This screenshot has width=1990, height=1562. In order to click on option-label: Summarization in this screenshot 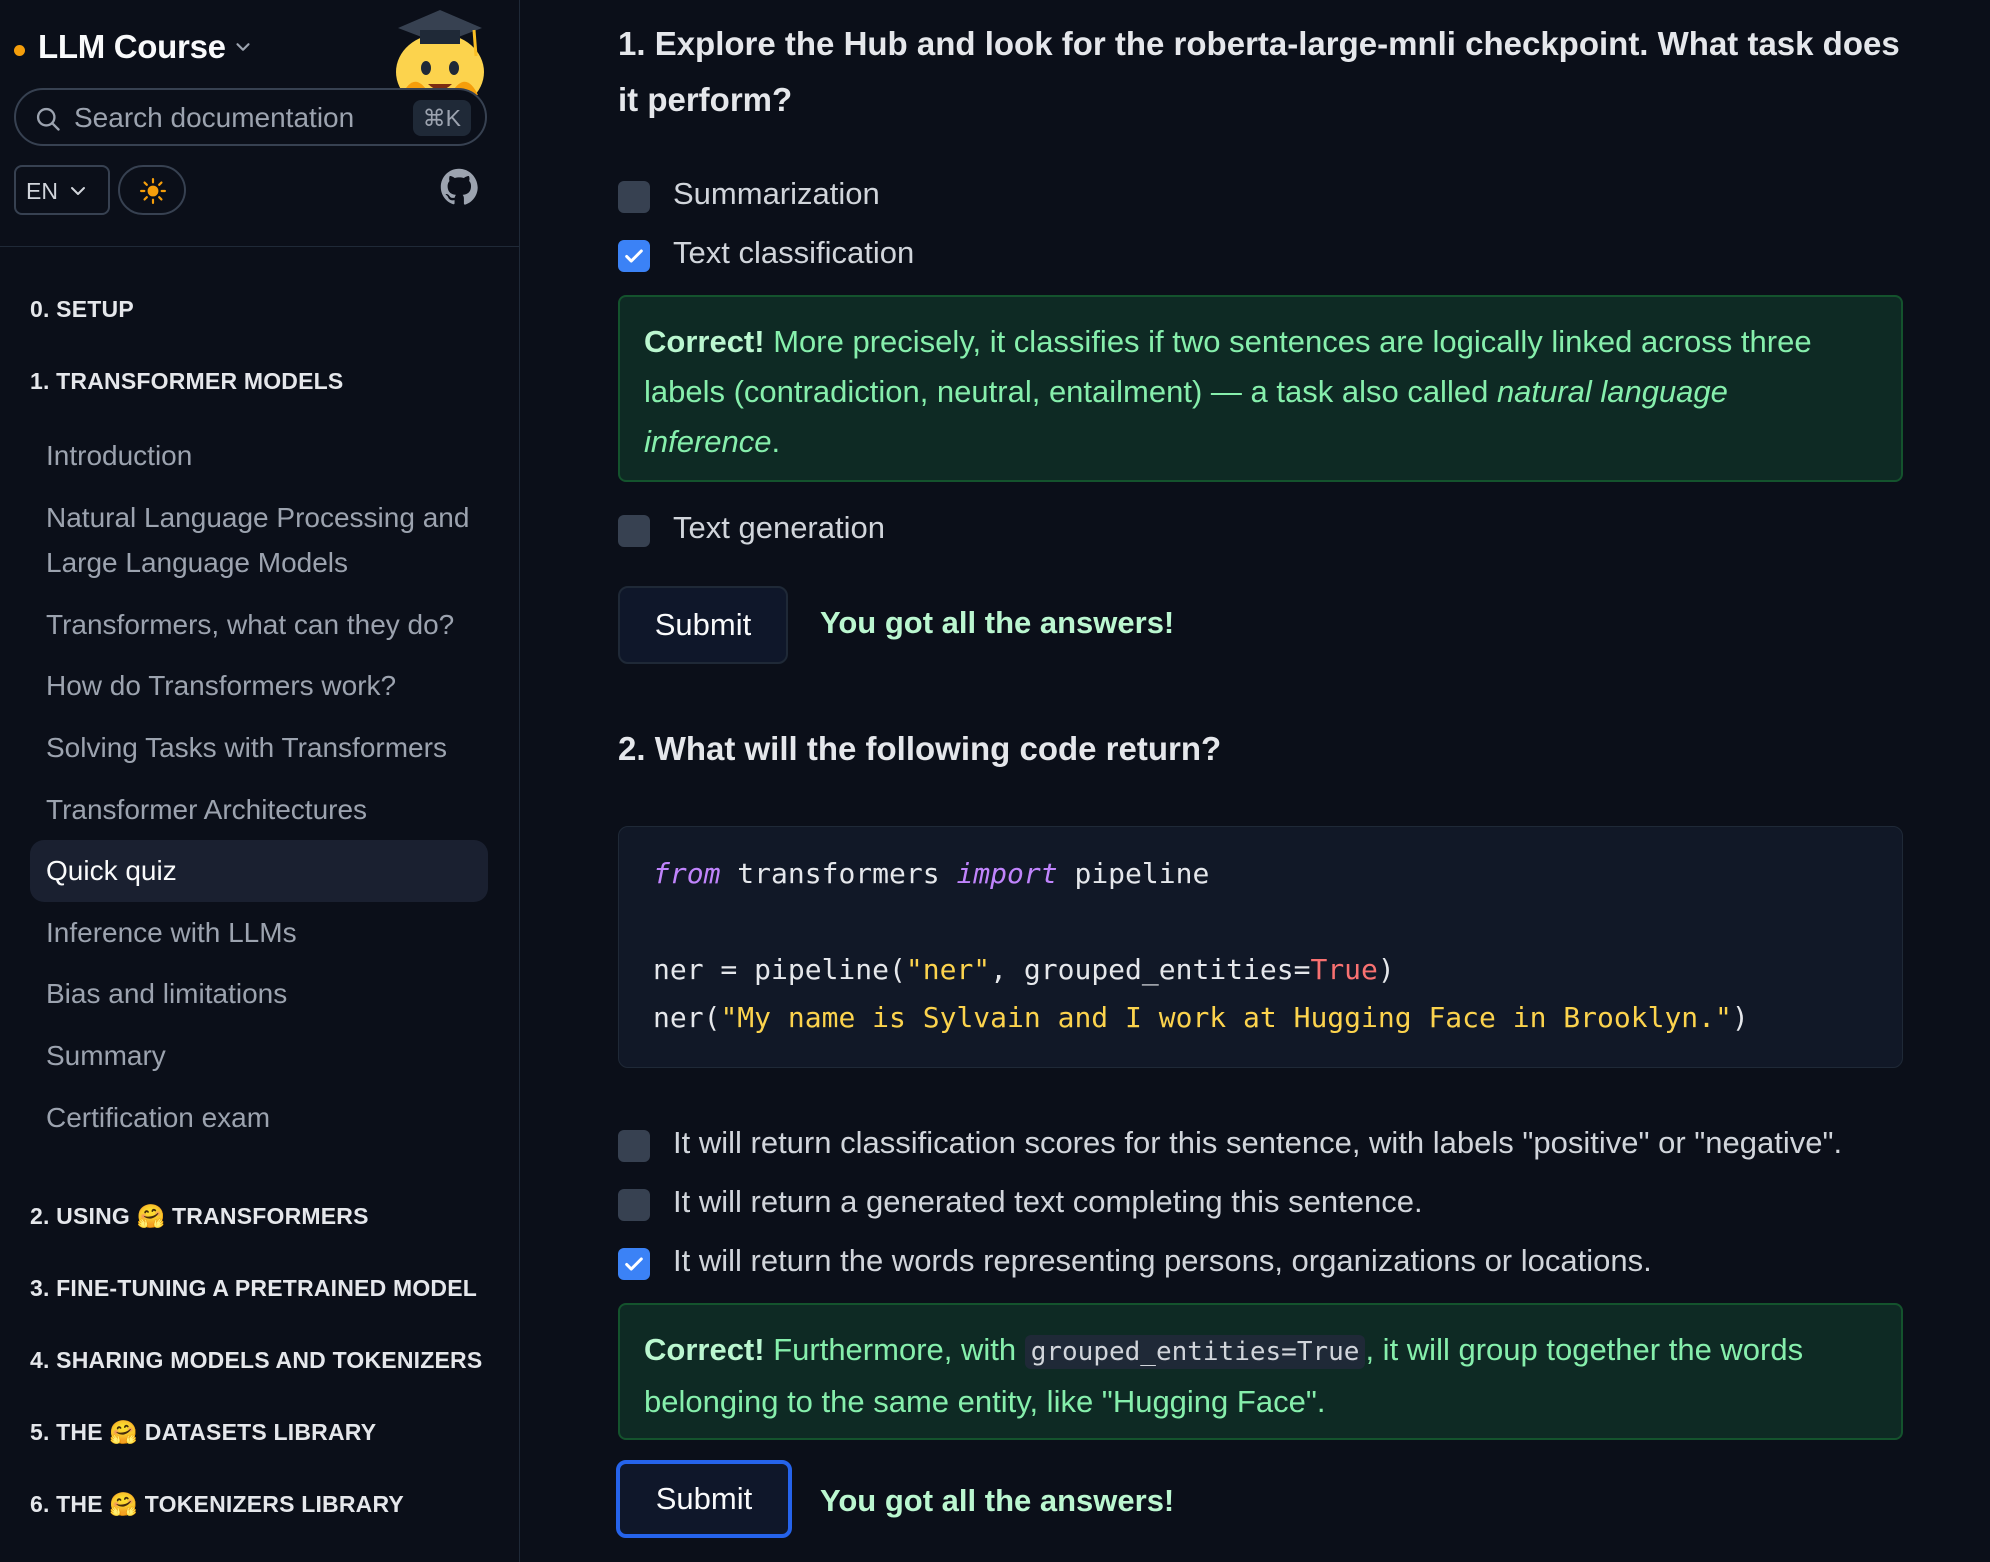, I will do `click(776, 193)`.